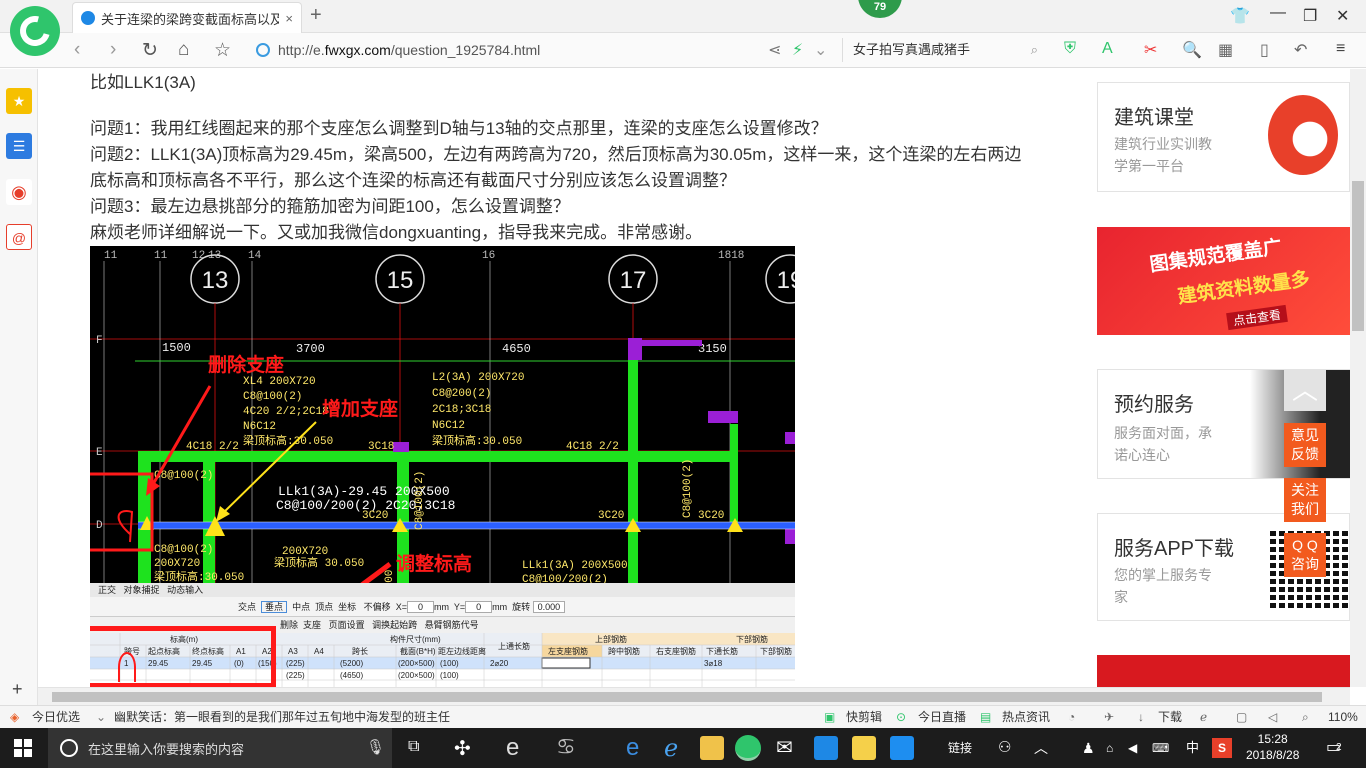  I want to click on ie-mode-icon: ℯ, so click(1203, 717).